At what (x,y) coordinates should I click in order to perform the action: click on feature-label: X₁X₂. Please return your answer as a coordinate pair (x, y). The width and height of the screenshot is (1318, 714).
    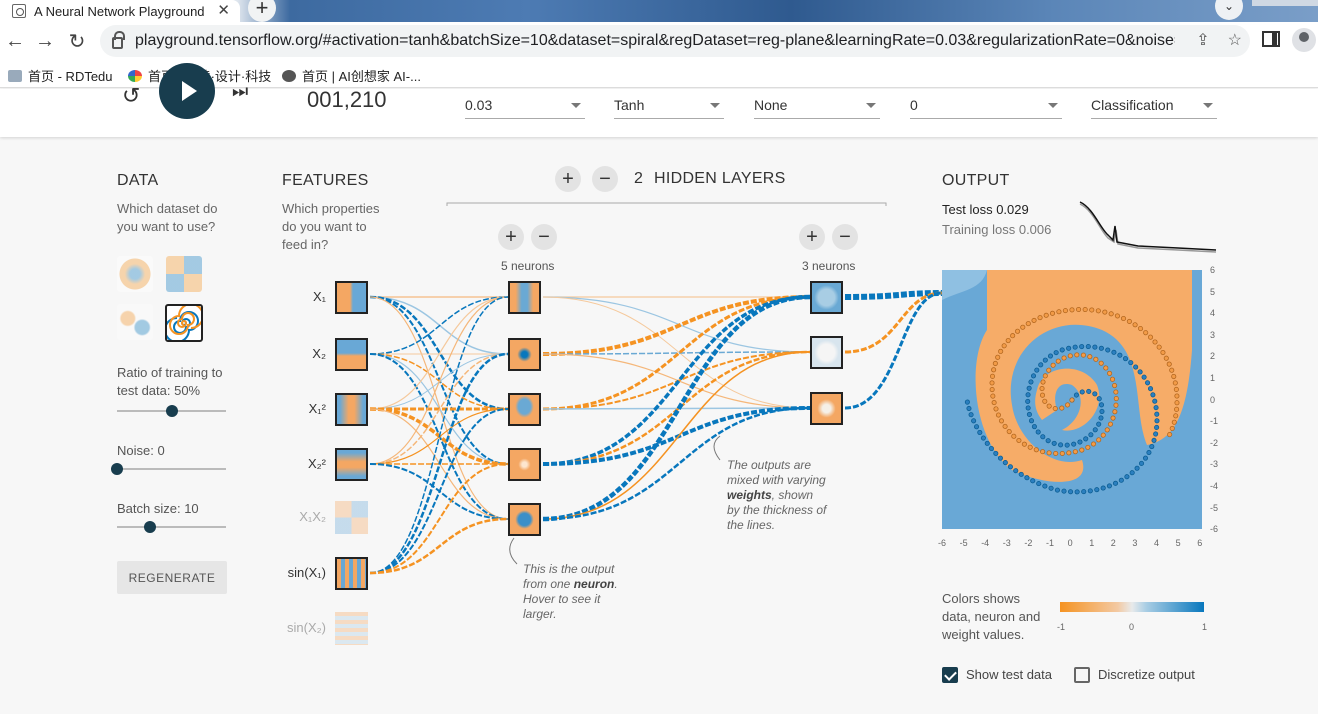
    Looking at the image, I should click on (312, 516).